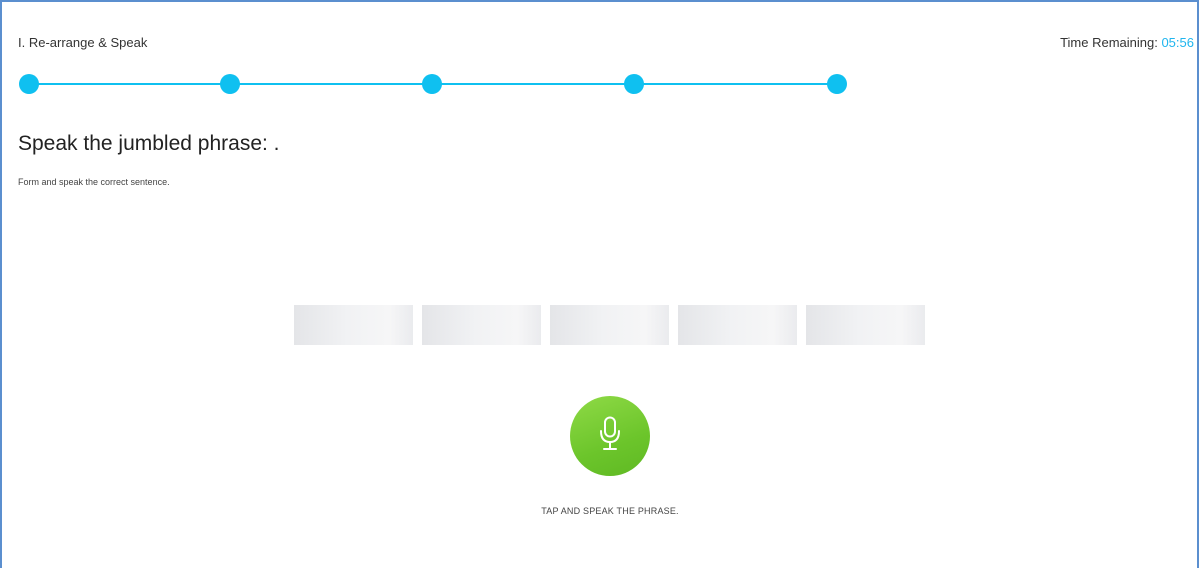 The image size is (1199, 568). I want to click on section-title: I. Re-arrange & Speak, so click(83, 42).